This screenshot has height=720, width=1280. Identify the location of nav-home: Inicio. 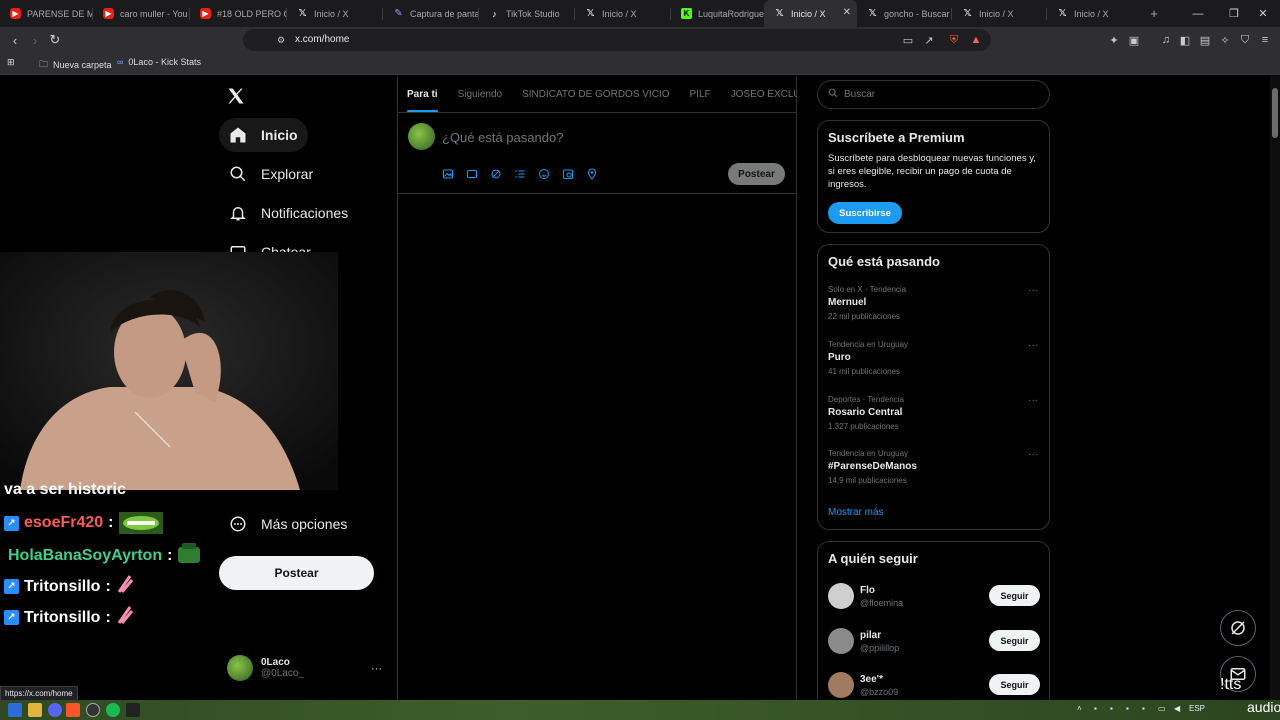
(263, 135).